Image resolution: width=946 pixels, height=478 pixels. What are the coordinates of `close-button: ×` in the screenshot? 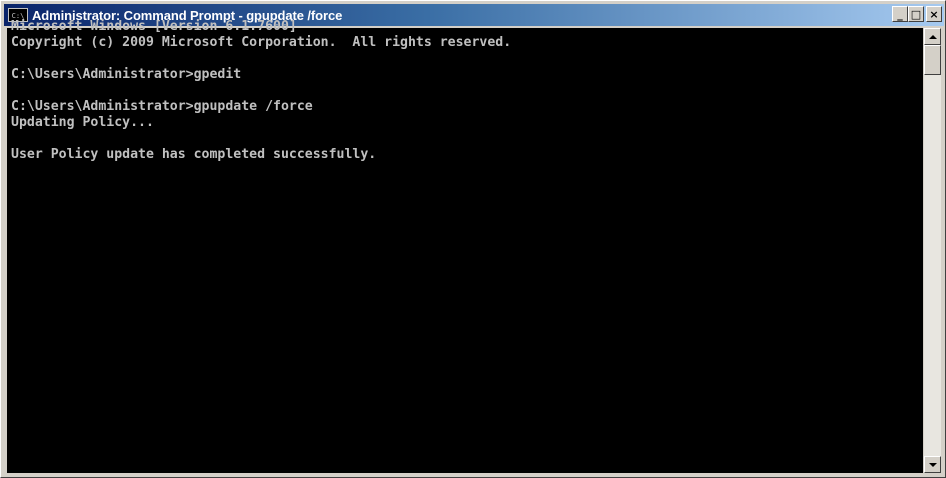 It's located at (934, 14).